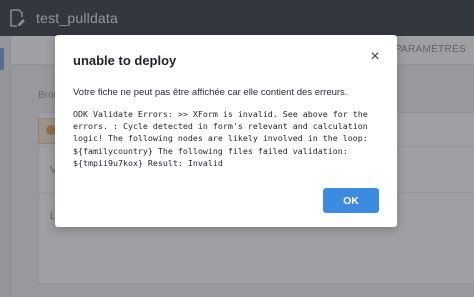 The height and width of the screenshot is (297, 474). Describe the element at coordinates (148, 162) in the screenshot. I see `error-line: ${tmpii9u7kox} Result: Invalid` at that location.